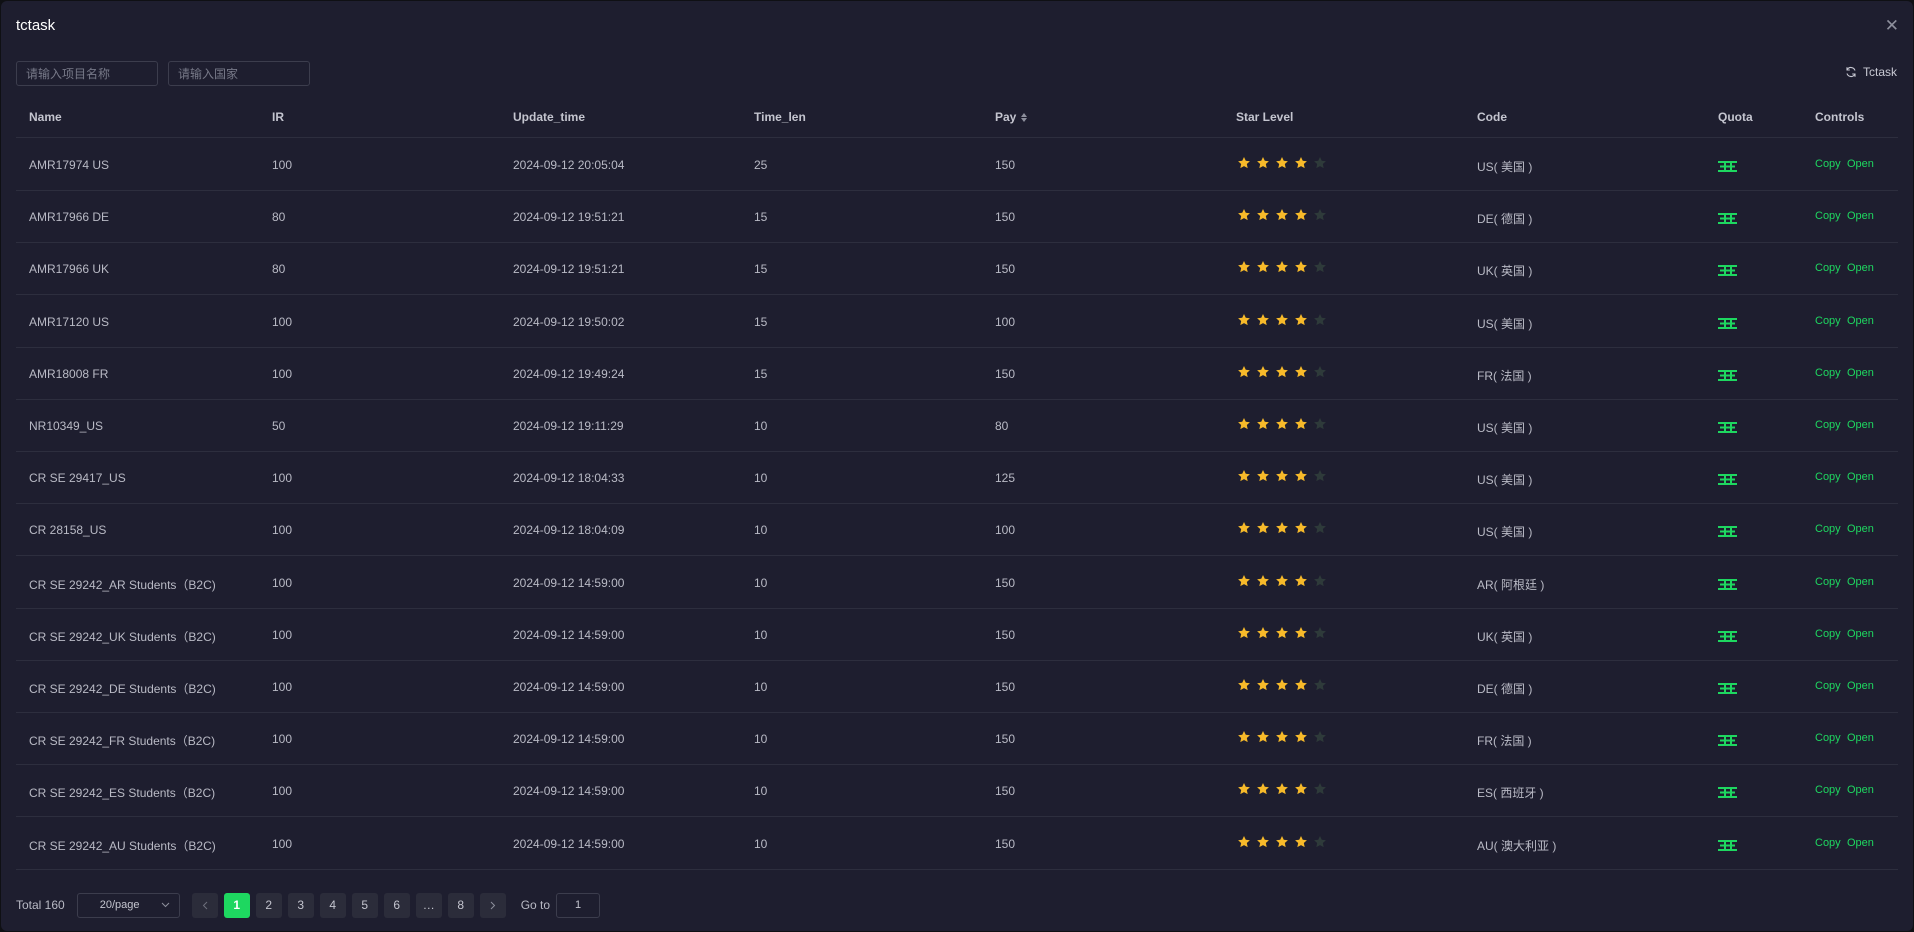  Describe the element at coordinates (77, 478) in the screenshot. I see `name-cell: CR SE 29417_US` at that location.